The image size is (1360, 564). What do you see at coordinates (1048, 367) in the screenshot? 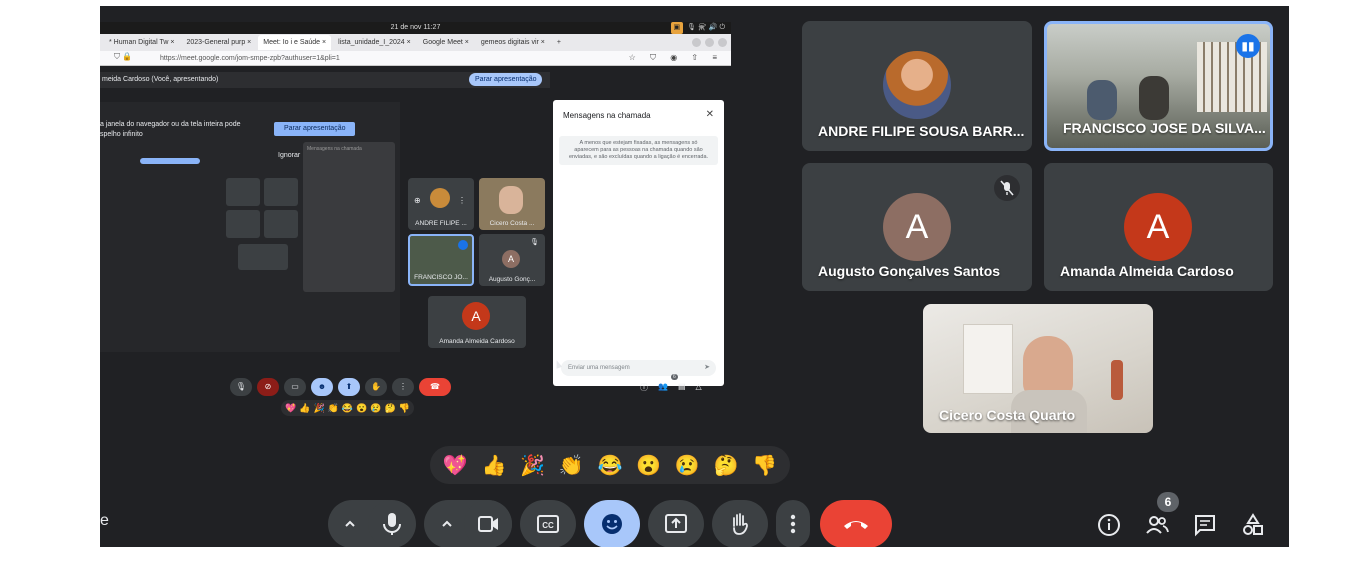
I see `participant-face` at bounding box center [1048, 367].